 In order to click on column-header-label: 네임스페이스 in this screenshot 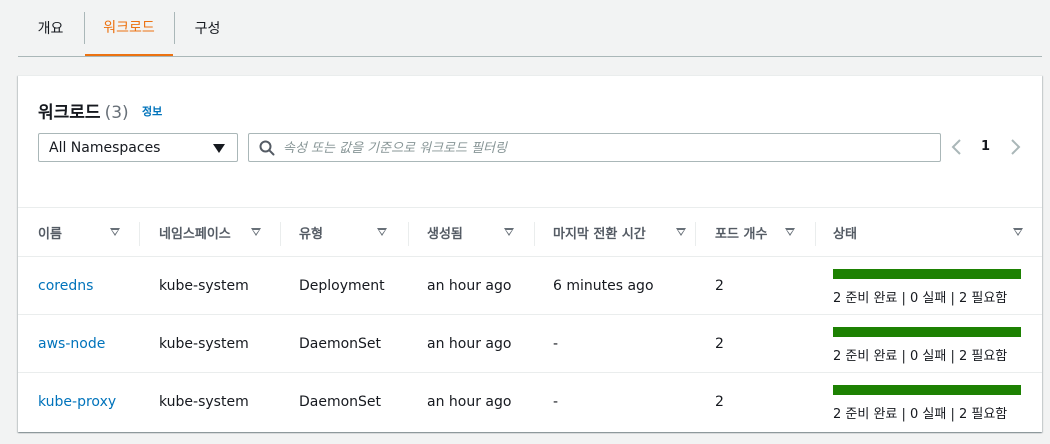, I will do `click(195, 234)`.